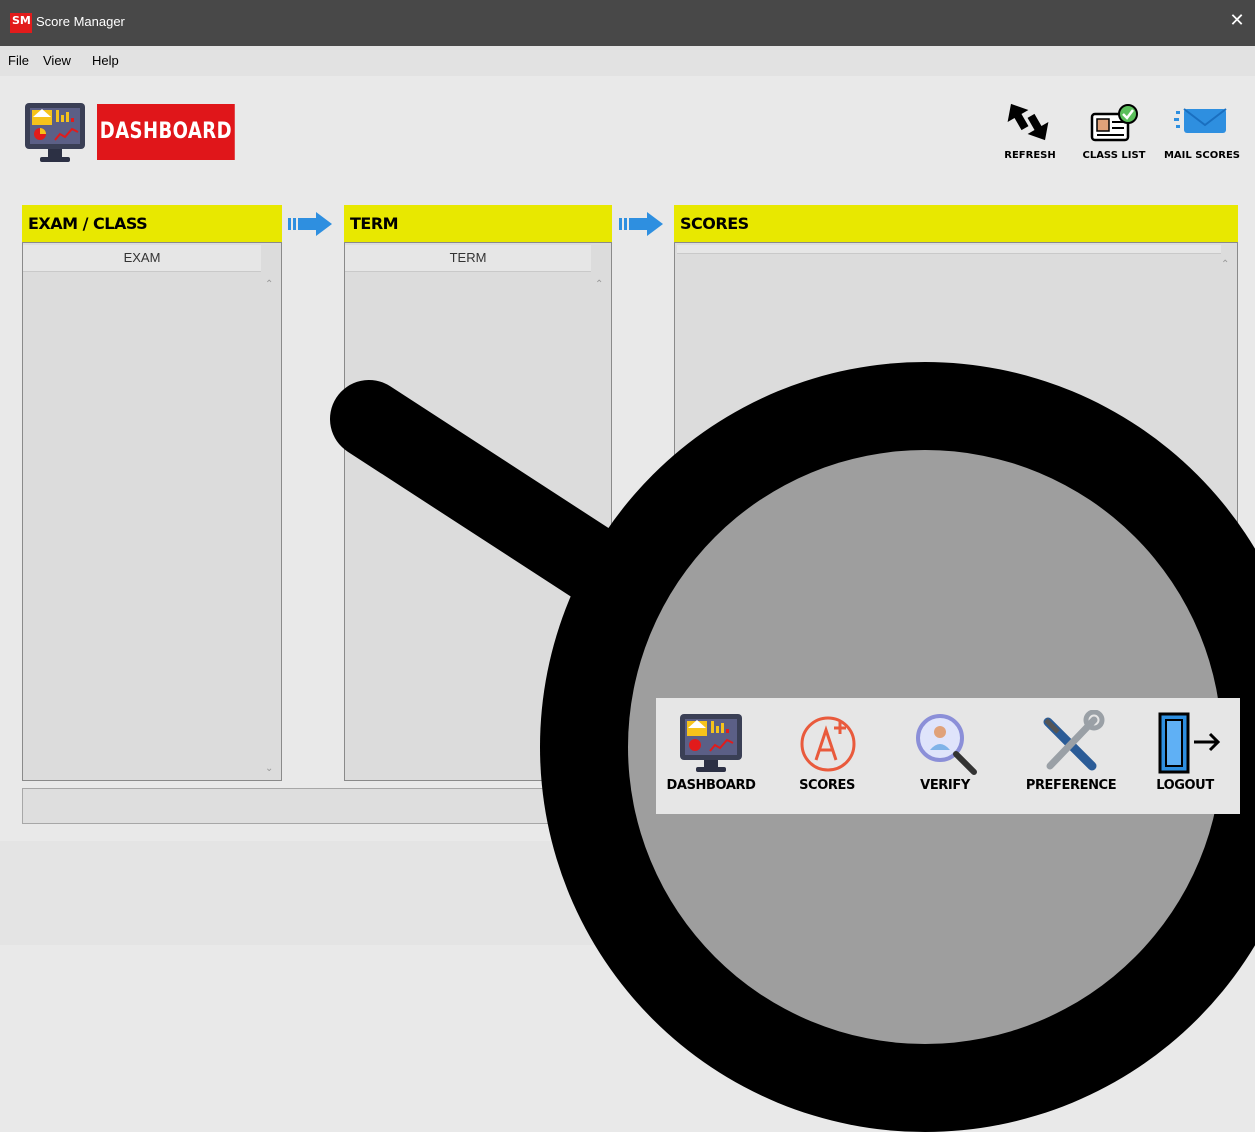 The height and width of the screenshot is (1132, 1255). Describe the element at coordinates (627, 23) in the screenshot. I see `title-bar: SM Score Manager ✕` at that location.